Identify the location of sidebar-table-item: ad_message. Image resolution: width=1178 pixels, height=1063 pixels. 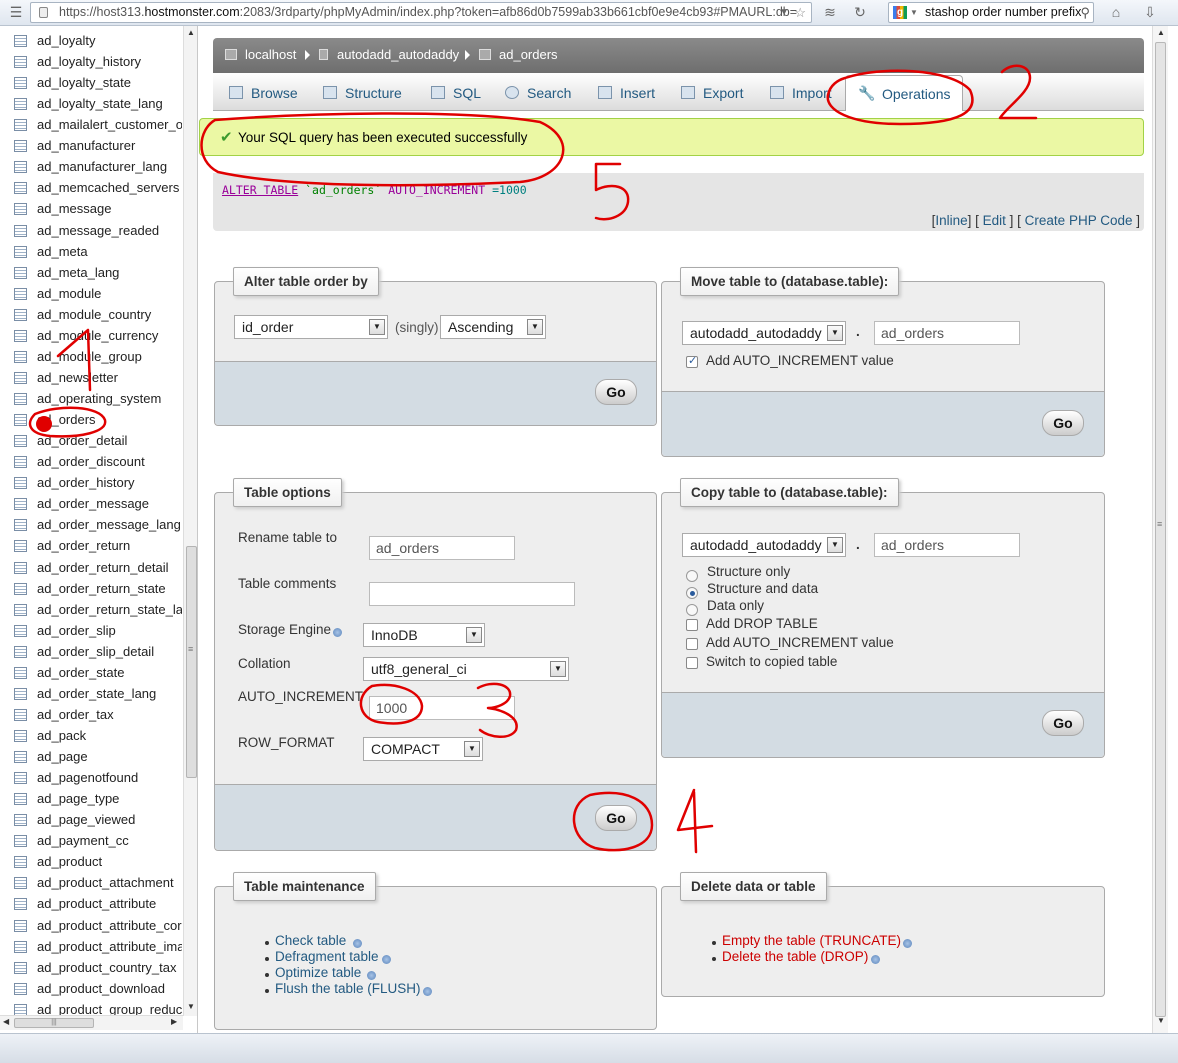
(91, 209).